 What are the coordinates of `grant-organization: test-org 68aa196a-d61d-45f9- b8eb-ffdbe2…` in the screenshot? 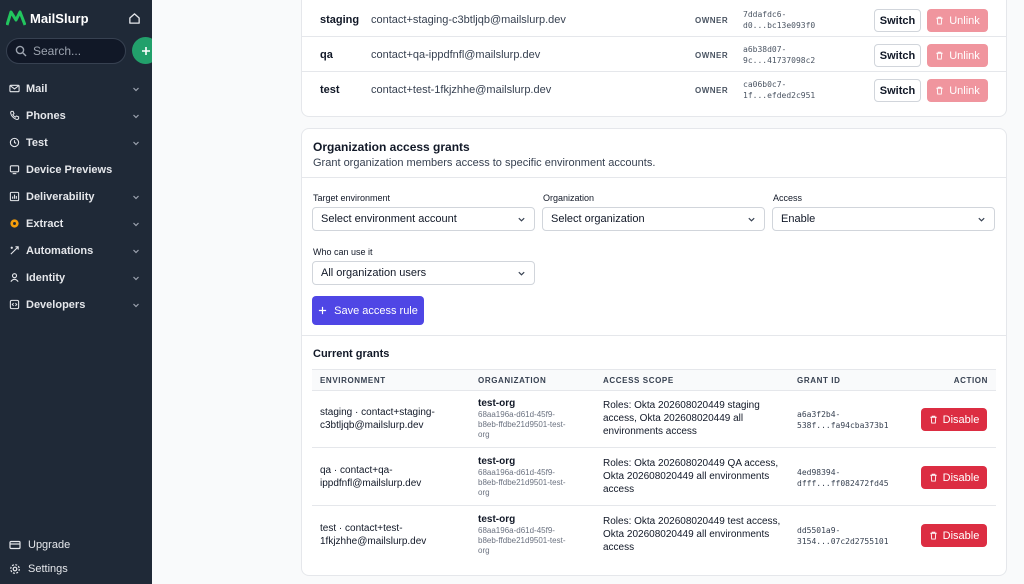 It's located at (533, 534).